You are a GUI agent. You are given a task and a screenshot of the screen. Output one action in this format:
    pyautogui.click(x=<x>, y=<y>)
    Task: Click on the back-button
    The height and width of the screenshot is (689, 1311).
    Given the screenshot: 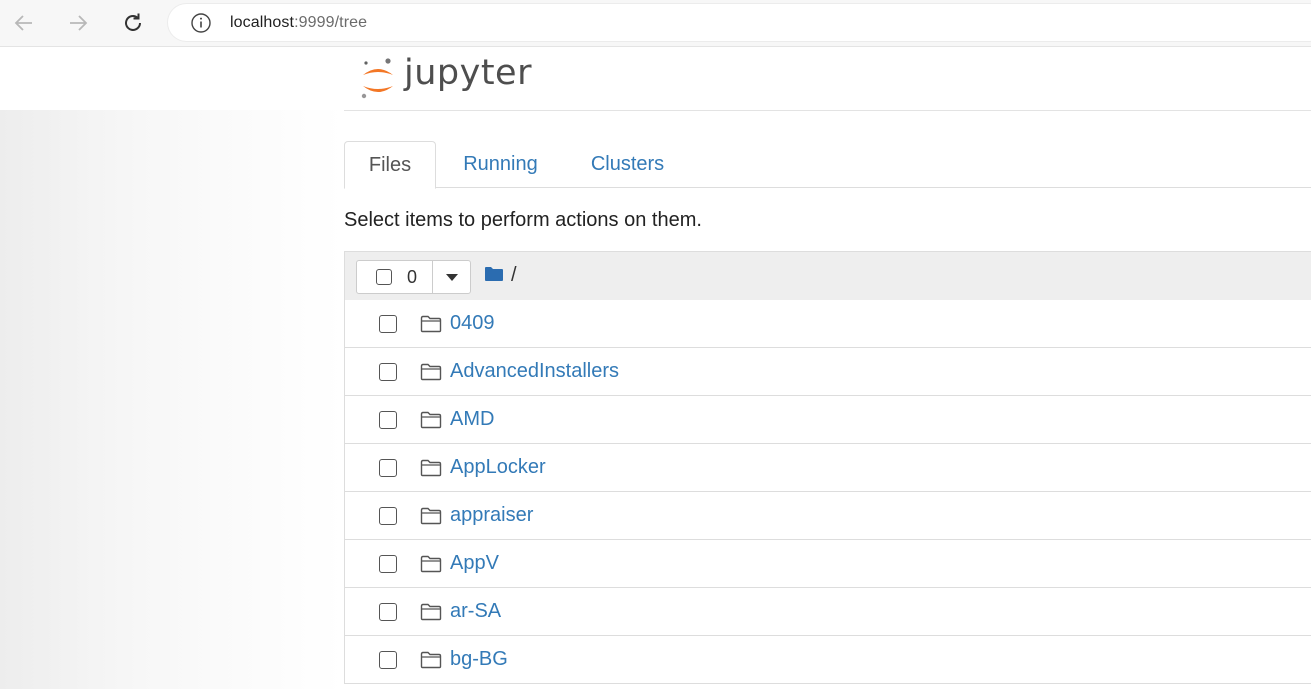 What is the action you would take?
    pyautogui.click(x=24, y=23)
    